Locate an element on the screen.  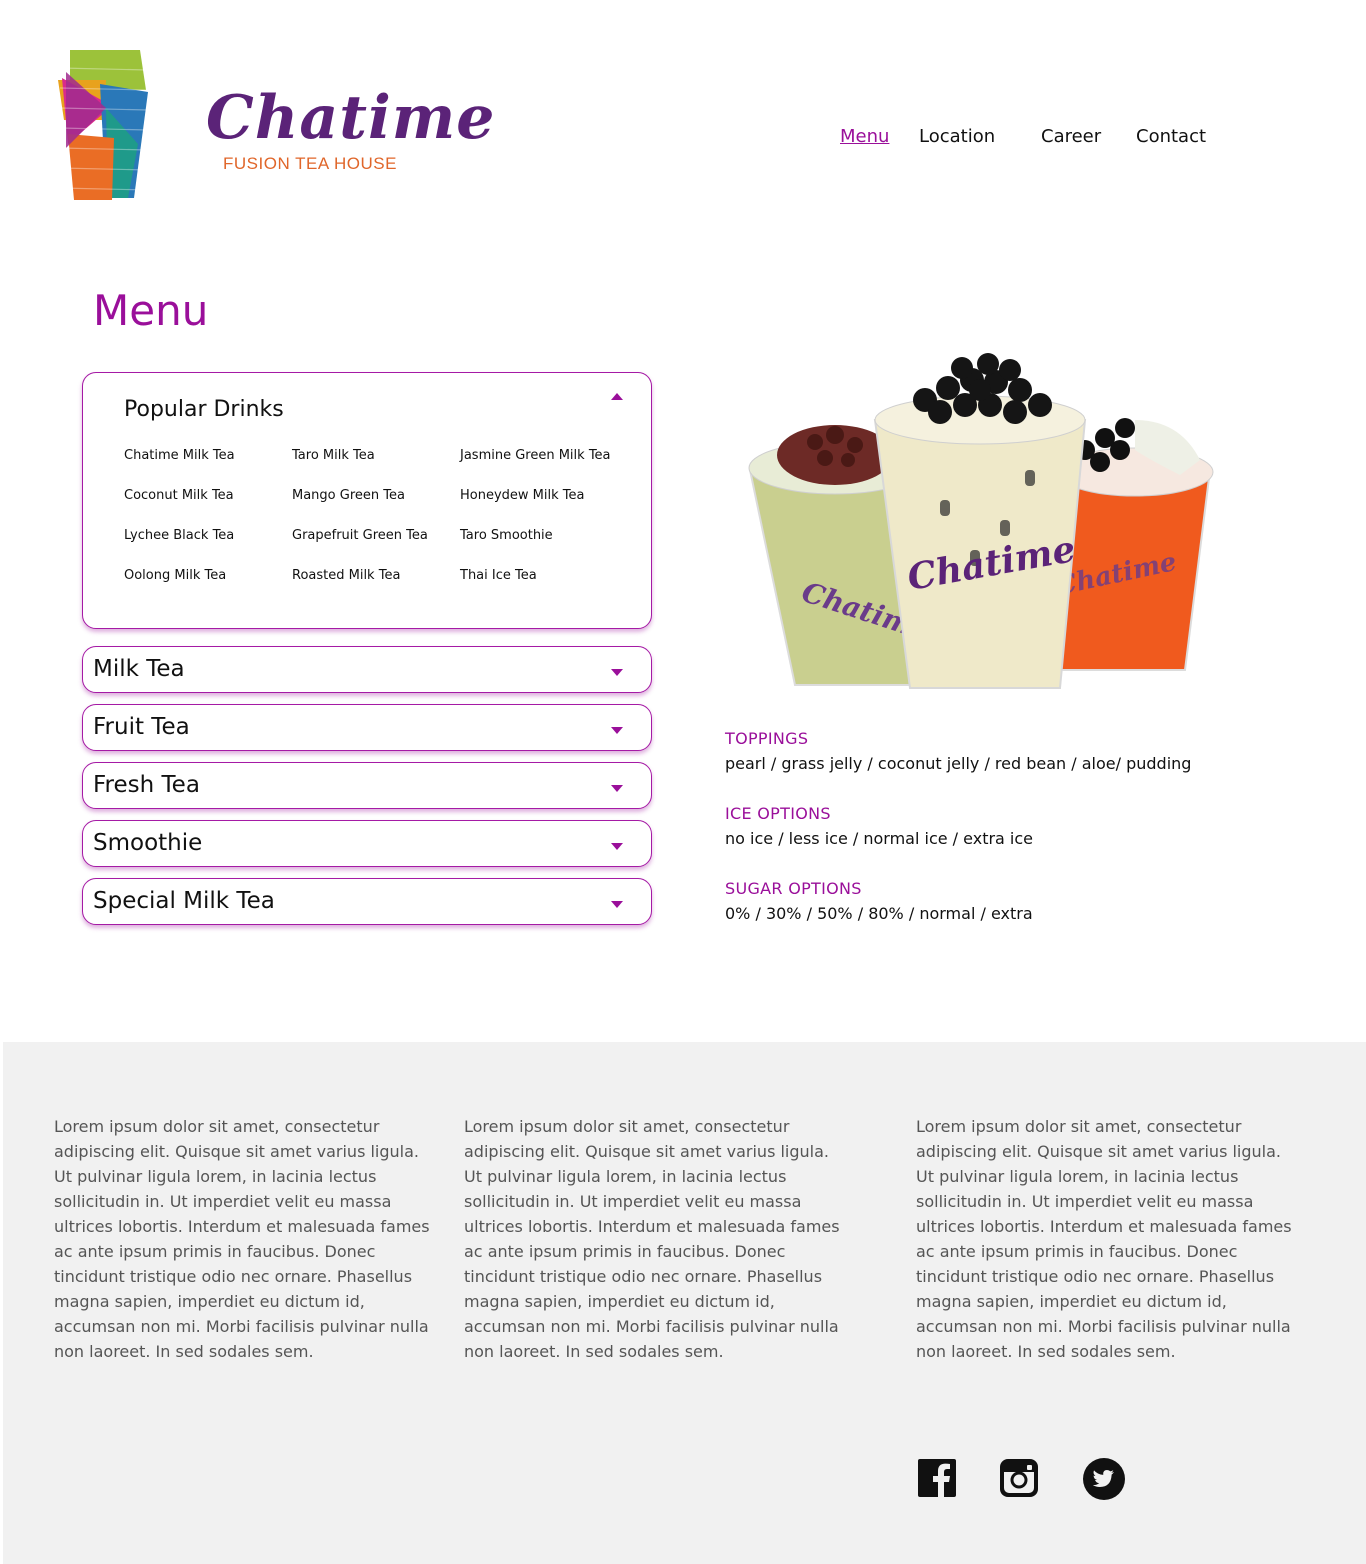
accordion-fresh-tea: Fresh Tea is located at coordinates (367, 785).